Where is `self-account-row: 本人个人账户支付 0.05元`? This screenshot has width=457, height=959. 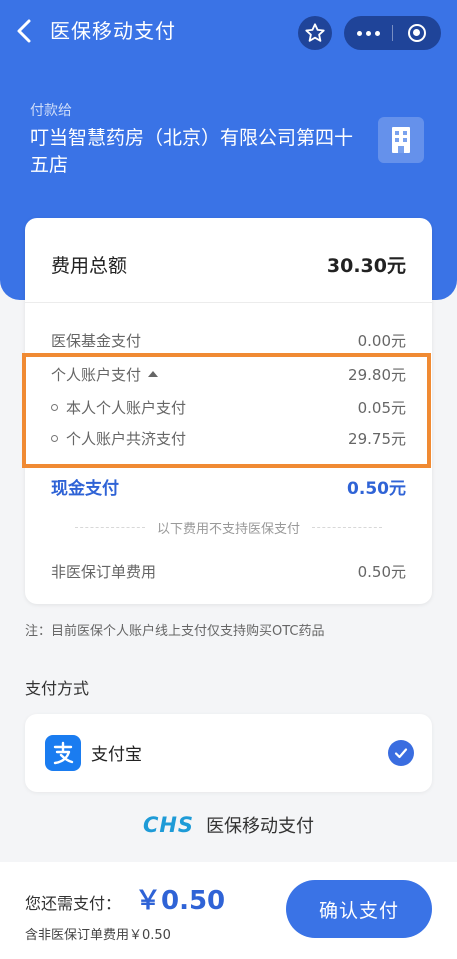 self-account-row: 本人个人账户支付 0.05元 is located at coordinates (228, 407).